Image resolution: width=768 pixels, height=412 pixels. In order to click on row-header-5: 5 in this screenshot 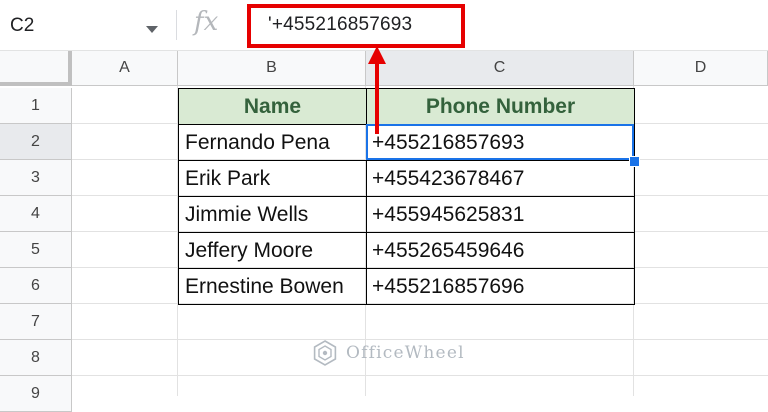, I will do `click(36, 250)`.